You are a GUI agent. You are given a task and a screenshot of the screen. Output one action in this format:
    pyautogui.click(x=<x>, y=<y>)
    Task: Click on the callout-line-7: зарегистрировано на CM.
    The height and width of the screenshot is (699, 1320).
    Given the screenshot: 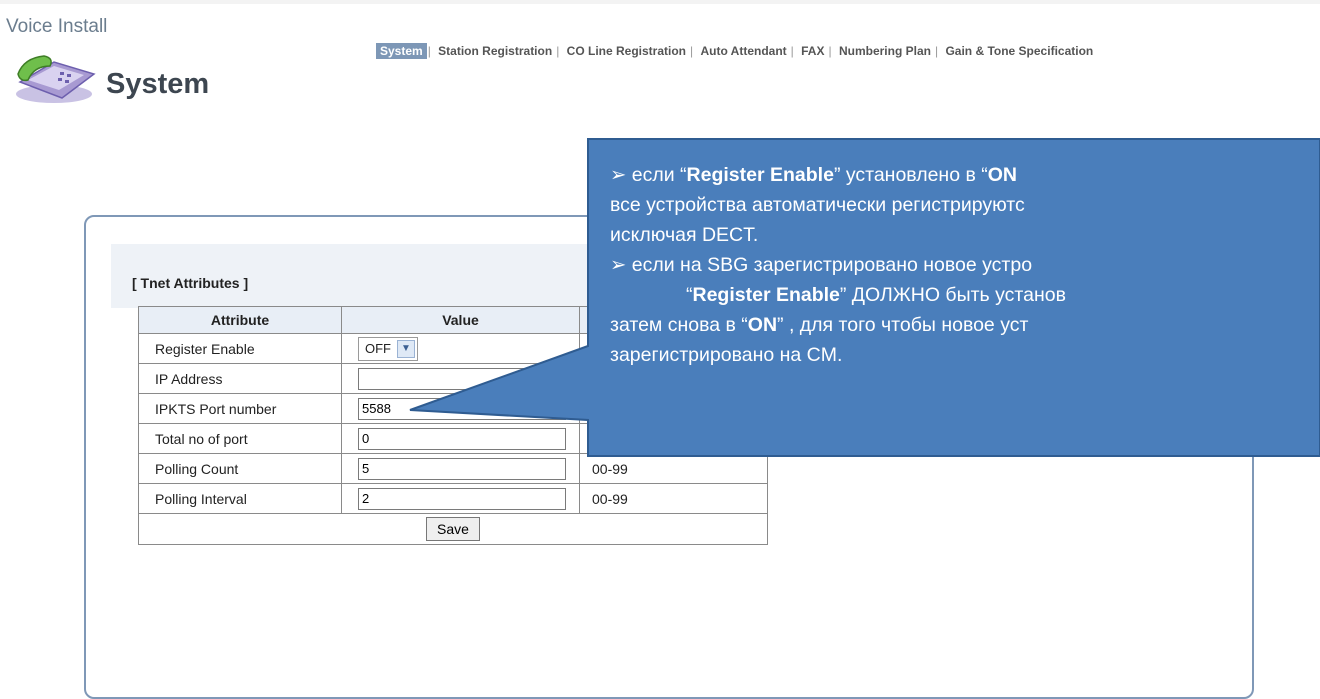 What is the action you would take?
    pyautogui.click(x=726, y=355)
    